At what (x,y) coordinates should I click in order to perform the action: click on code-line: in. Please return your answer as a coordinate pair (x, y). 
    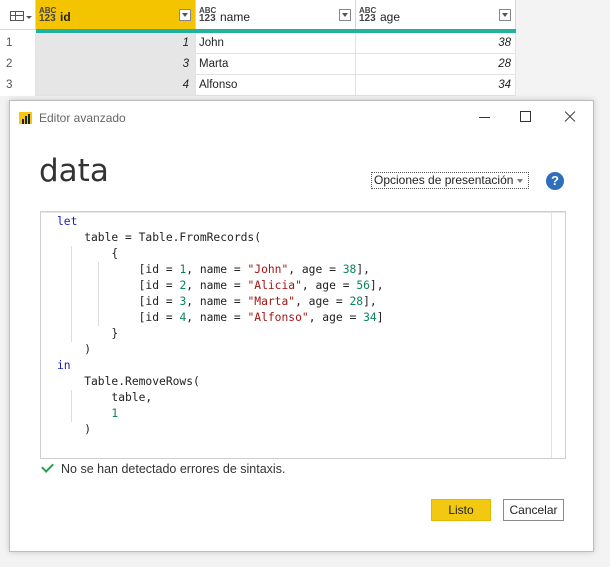
    Looking at the image, I should click on (212, 366).